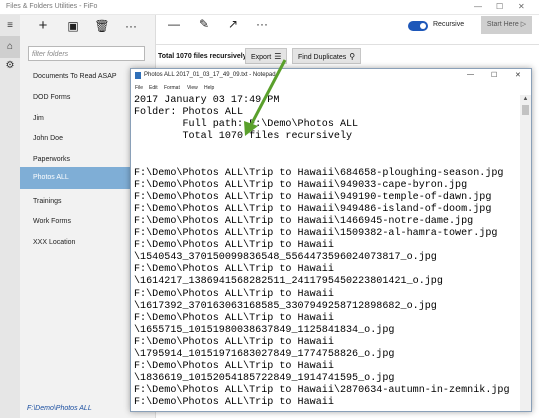 The height and width of the screenshot is (418, 539). What do you see at coordinates (449, 24) in the screenshot?
I see `recursive-label: Recursive` at bounding box center [449, 24].